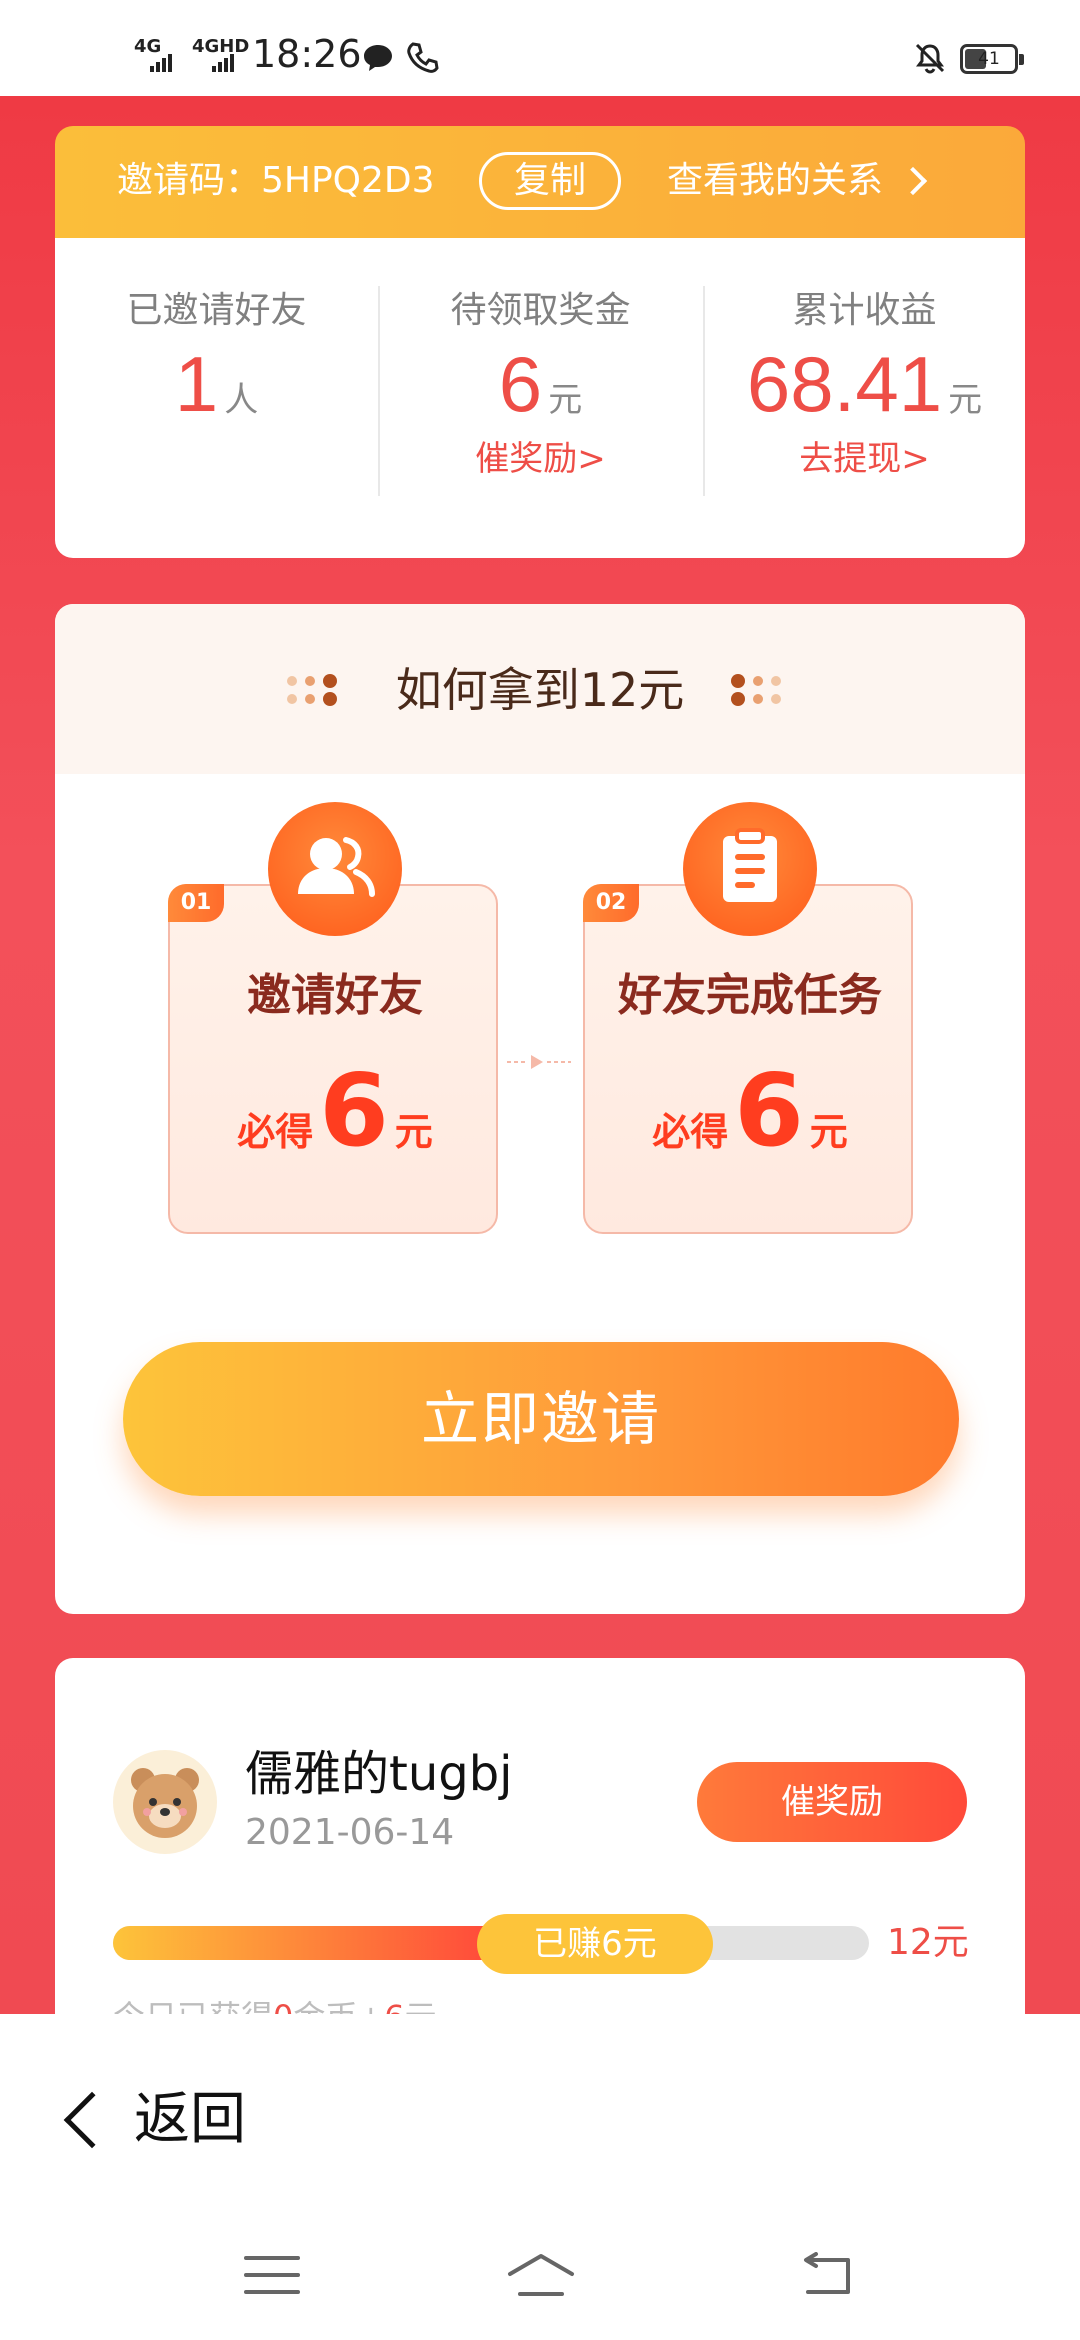 Image resolution: width=1080 pixels, height=2340 pixels. What do you see at coordinates (539, 1062) in the screenshot?
I see `arrow-right-icon` at bounding box center [539, 1062].